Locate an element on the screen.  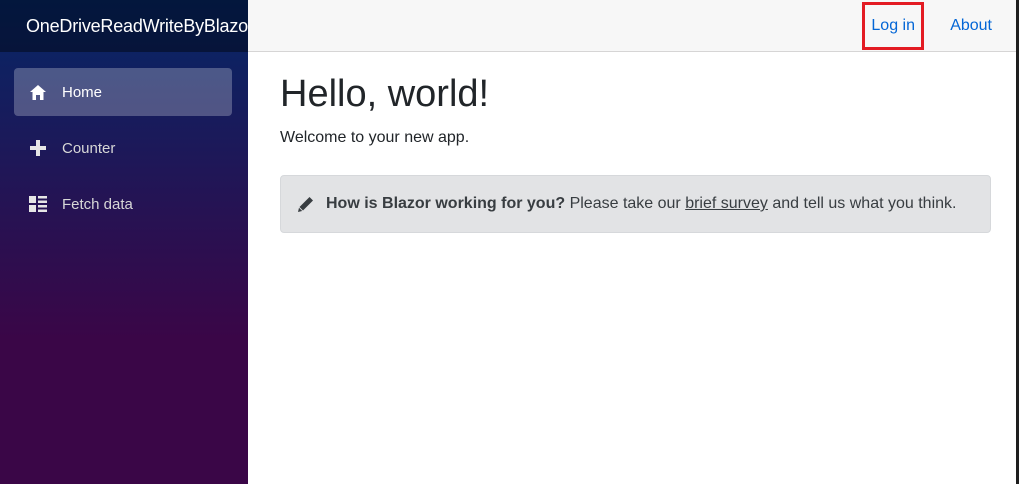
page-title: Hello, world! is located at coordinates (385, 94).